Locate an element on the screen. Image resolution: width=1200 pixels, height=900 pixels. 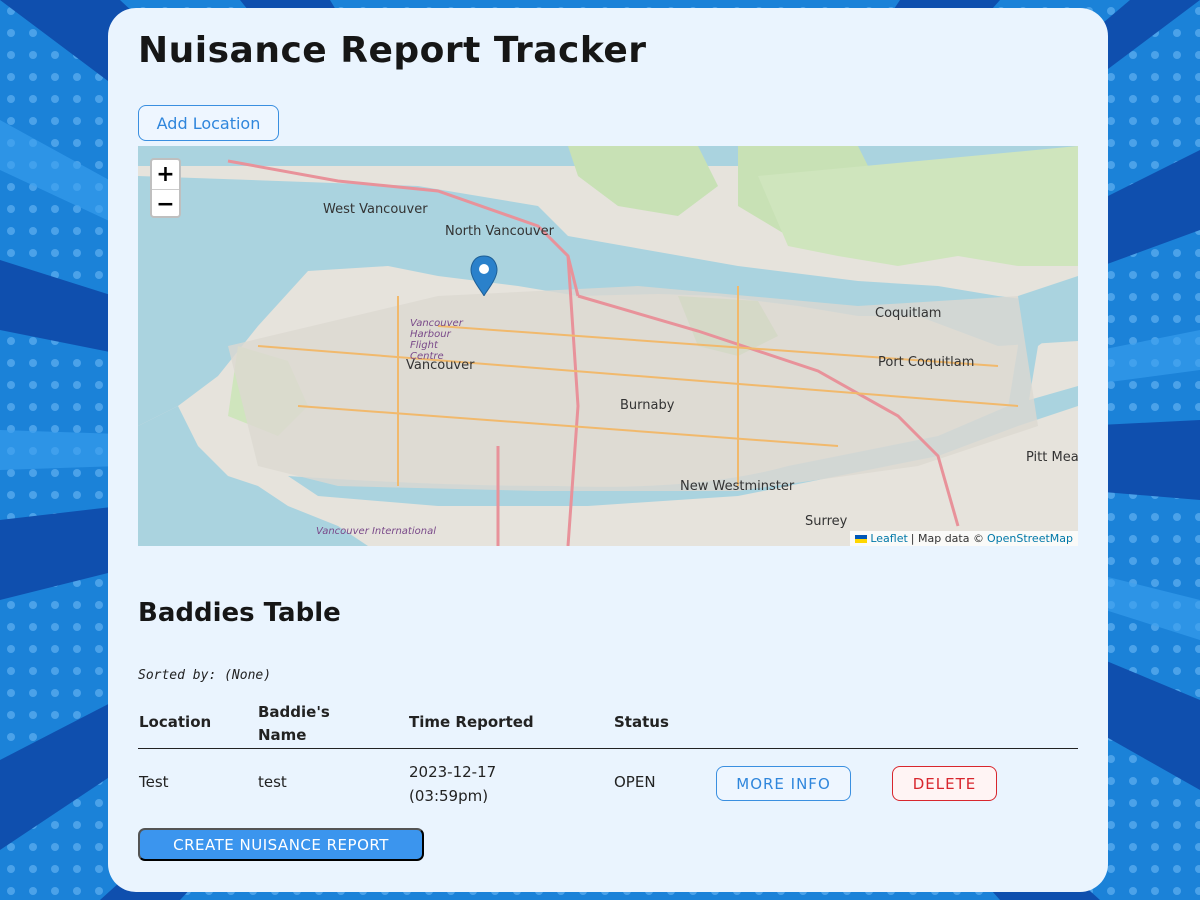
leaflet-link: Leaflet is located at coordinates (888, 538).